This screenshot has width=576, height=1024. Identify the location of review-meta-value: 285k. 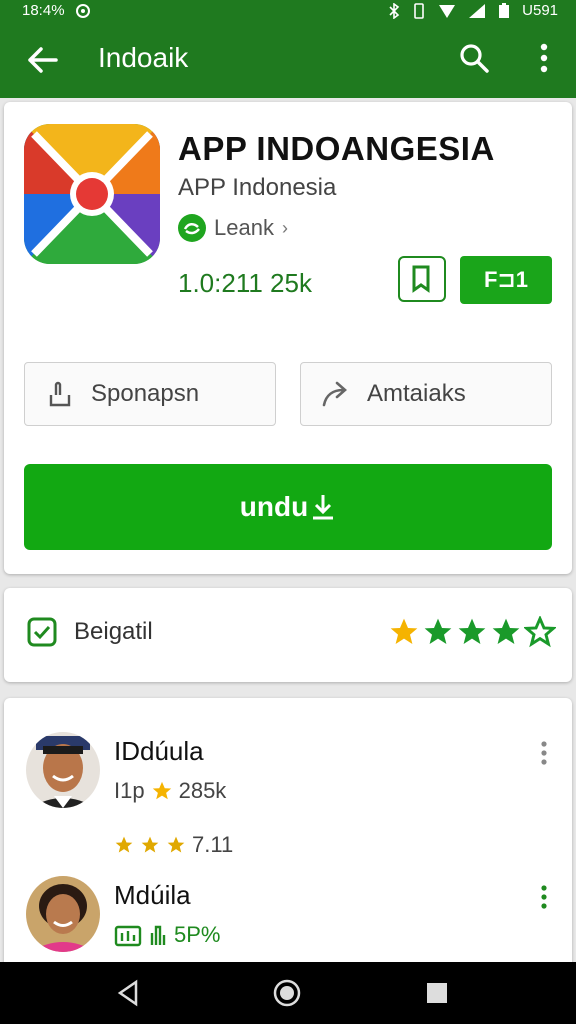
(202, 790).